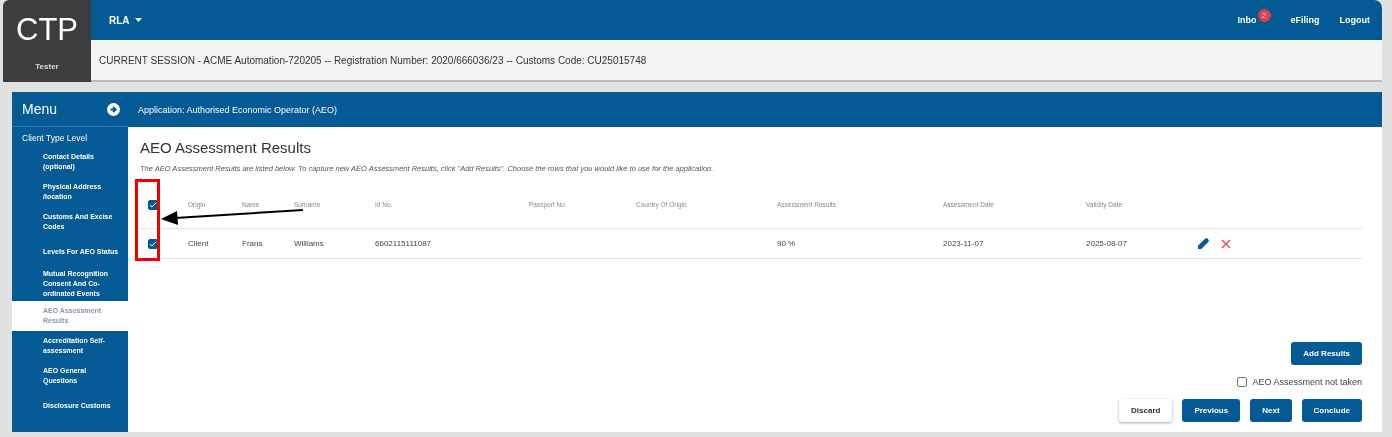  I want to click on nav-link: eFiling, so click(1305, 20).